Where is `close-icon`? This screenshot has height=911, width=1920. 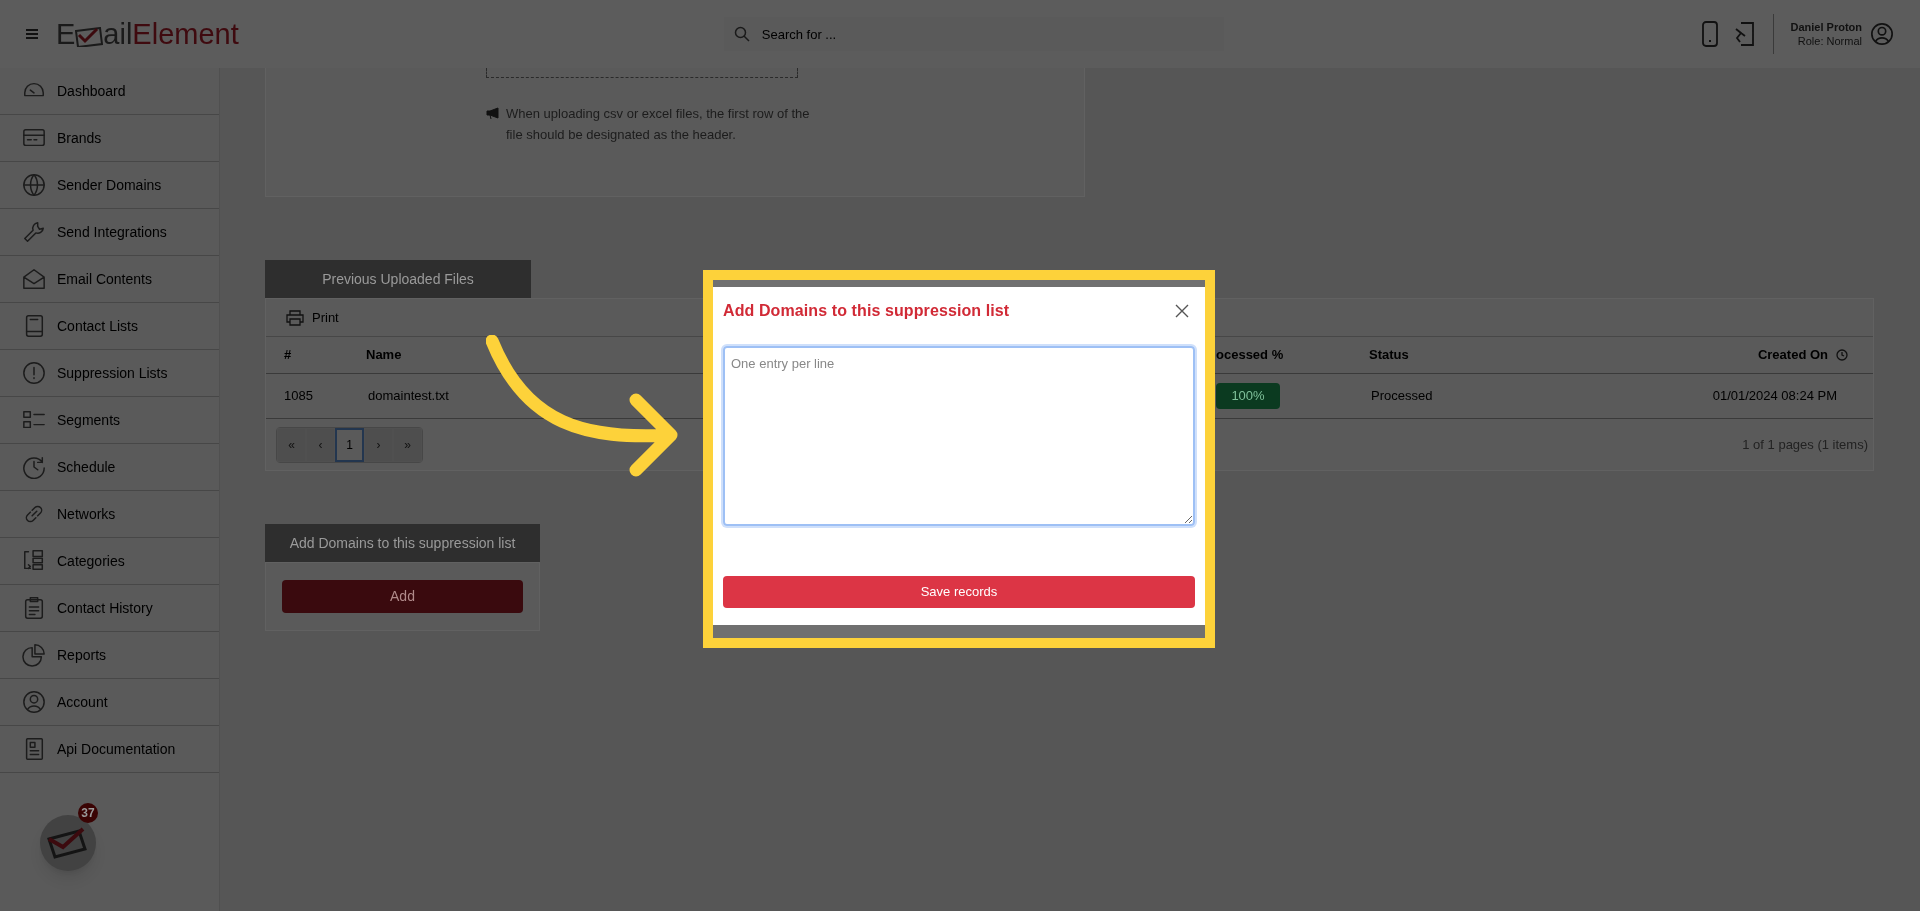
close-icon is located at coordinates (1182, 311).